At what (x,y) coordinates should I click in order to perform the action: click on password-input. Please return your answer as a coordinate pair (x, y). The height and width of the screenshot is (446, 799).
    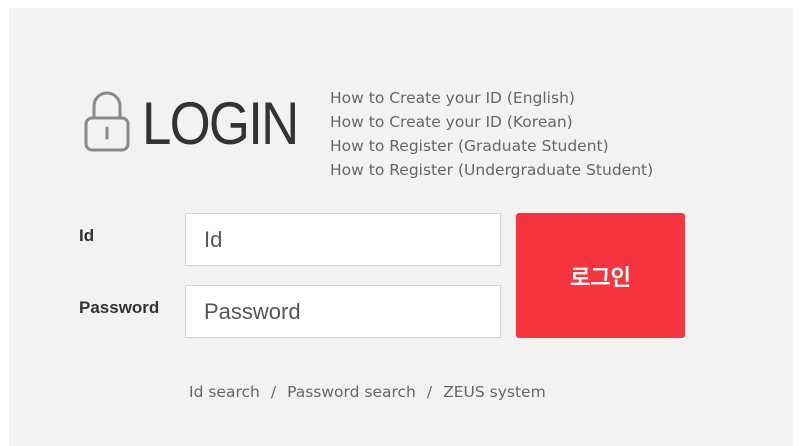
    Looking at the image, I should click on (343, 311).